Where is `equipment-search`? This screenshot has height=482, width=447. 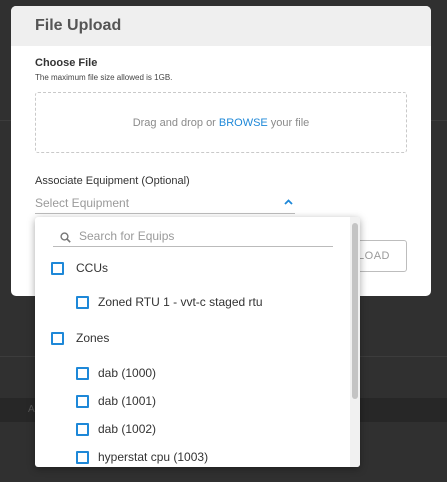
equipment-search is located at coordinates (193, 236).